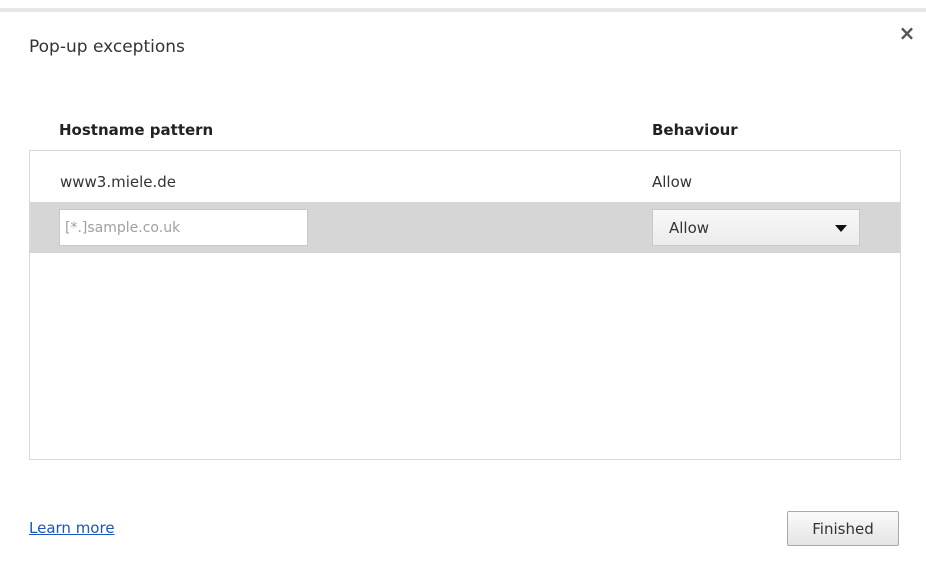  What do you see at coordinates (465, 181) in the screenshot?
I see `exception-row: www3.miele.de Allow` at bounding box center [465, 181].